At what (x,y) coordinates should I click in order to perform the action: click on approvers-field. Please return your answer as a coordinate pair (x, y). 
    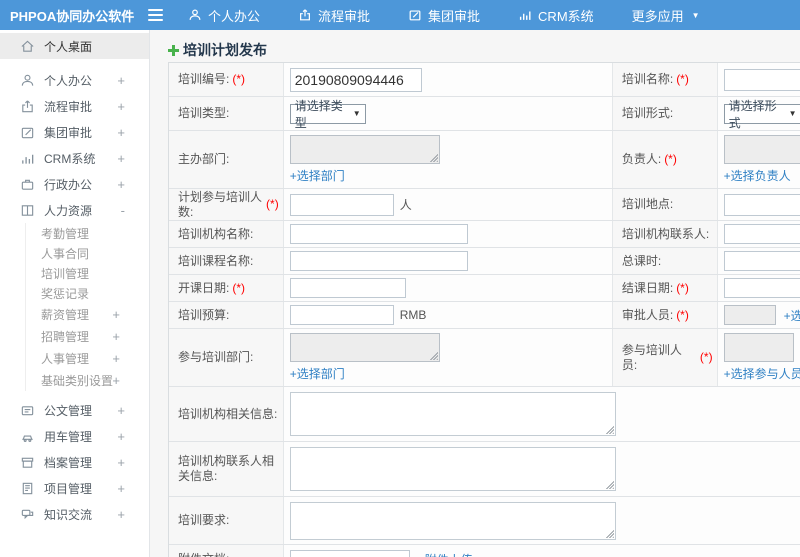
    Looking at the image, I should click on (749, 315).